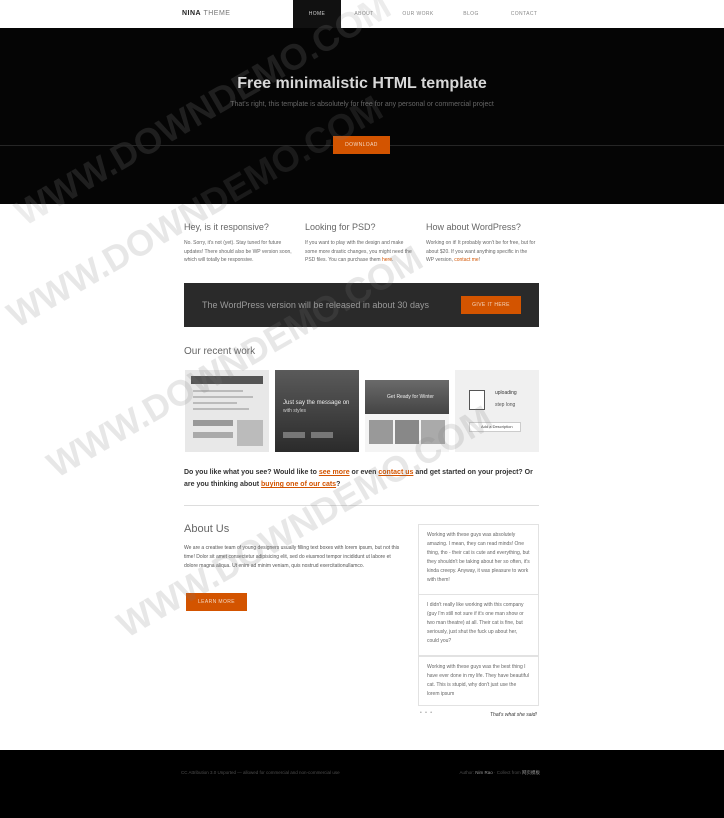  What do you see at coordinates (513, 715) in the screenshot?
I see `testimonial-tagline: That's what she said!` at bounding box center [513, 715].